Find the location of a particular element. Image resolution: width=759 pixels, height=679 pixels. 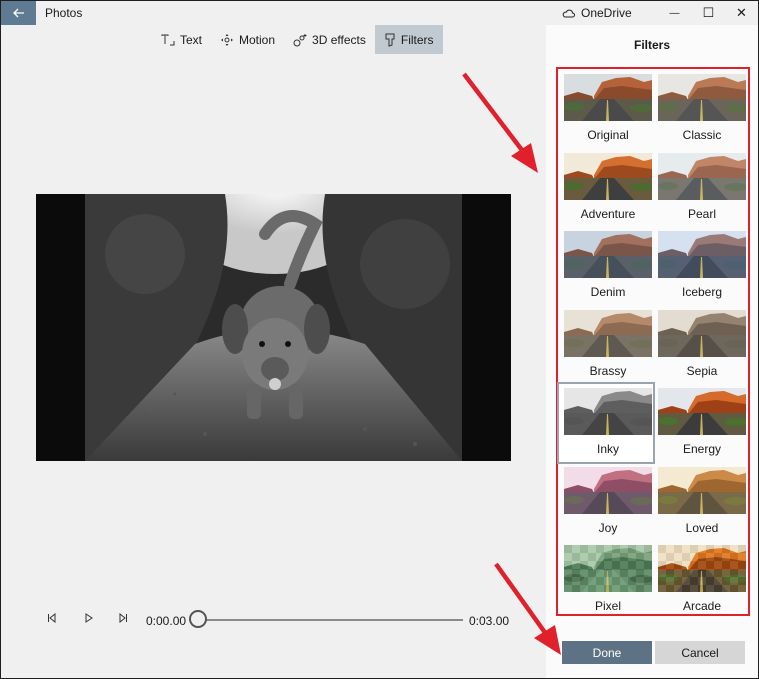

text-icon is located at coordinates (168, 39).